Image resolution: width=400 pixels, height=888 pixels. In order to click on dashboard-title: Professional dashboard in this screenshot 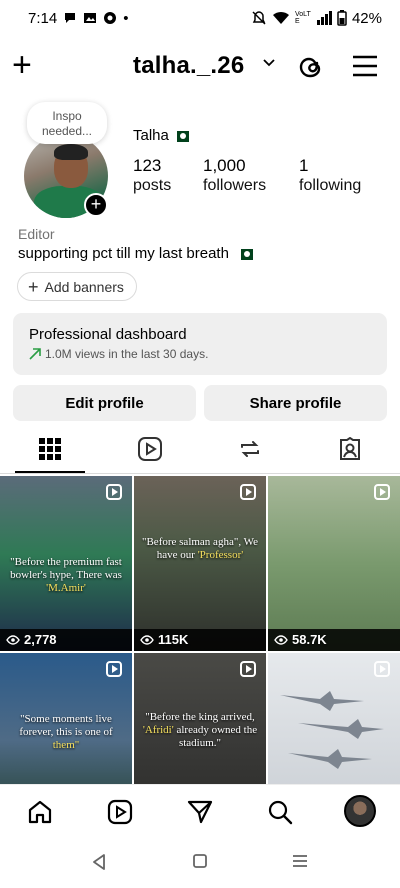, I will do `click(108, 334)`.